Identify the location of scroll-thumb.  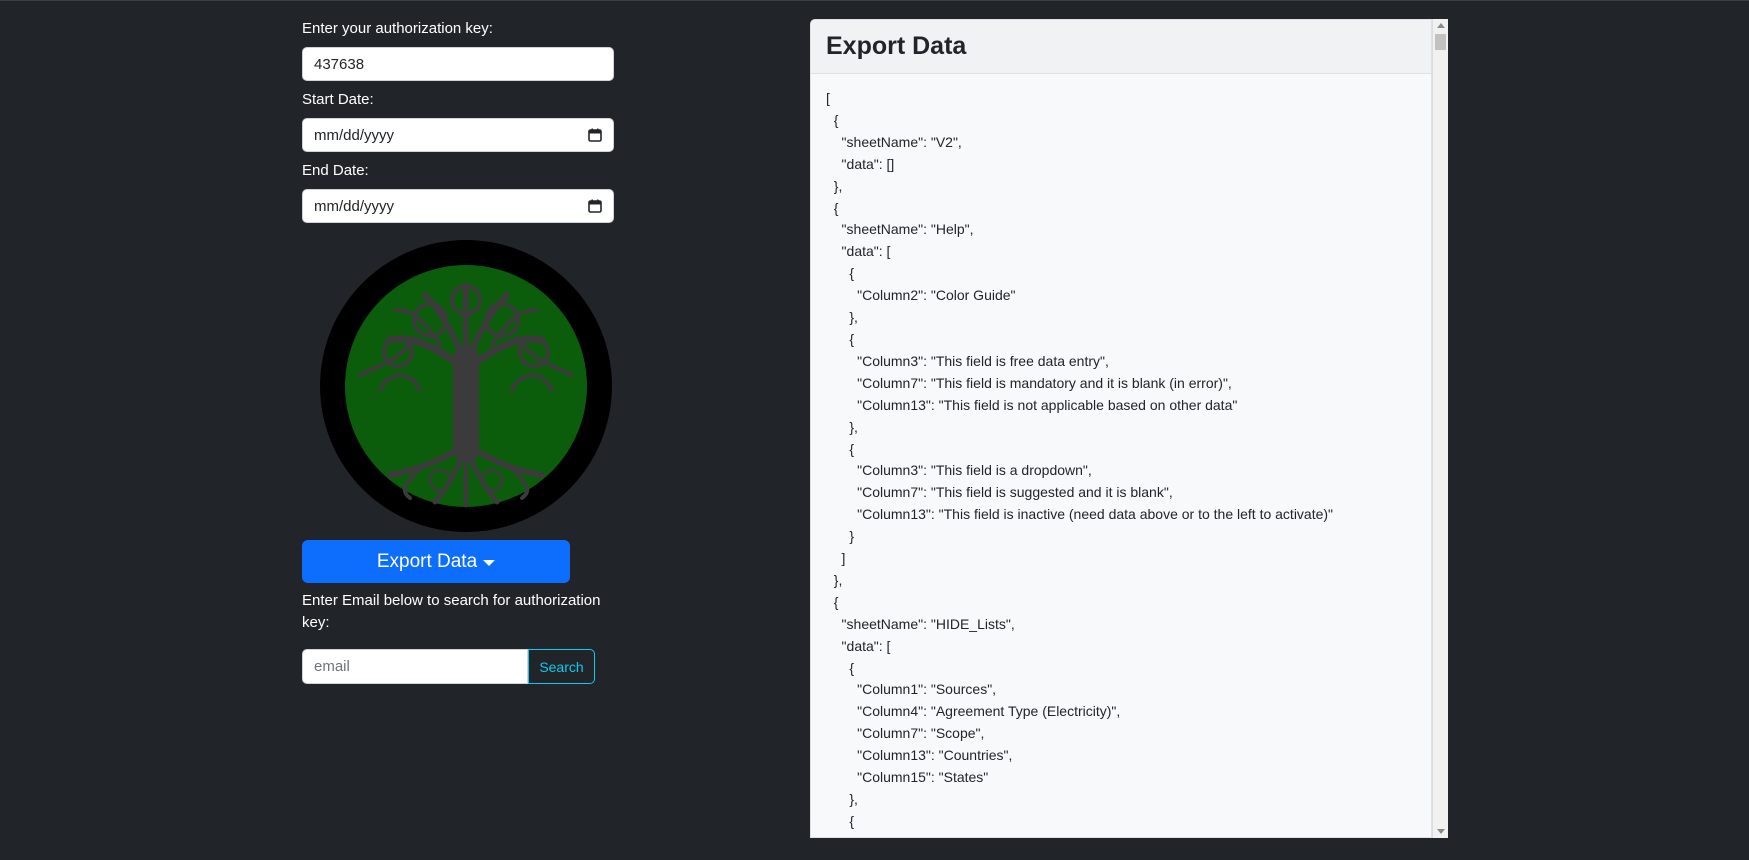
(1440, 42).